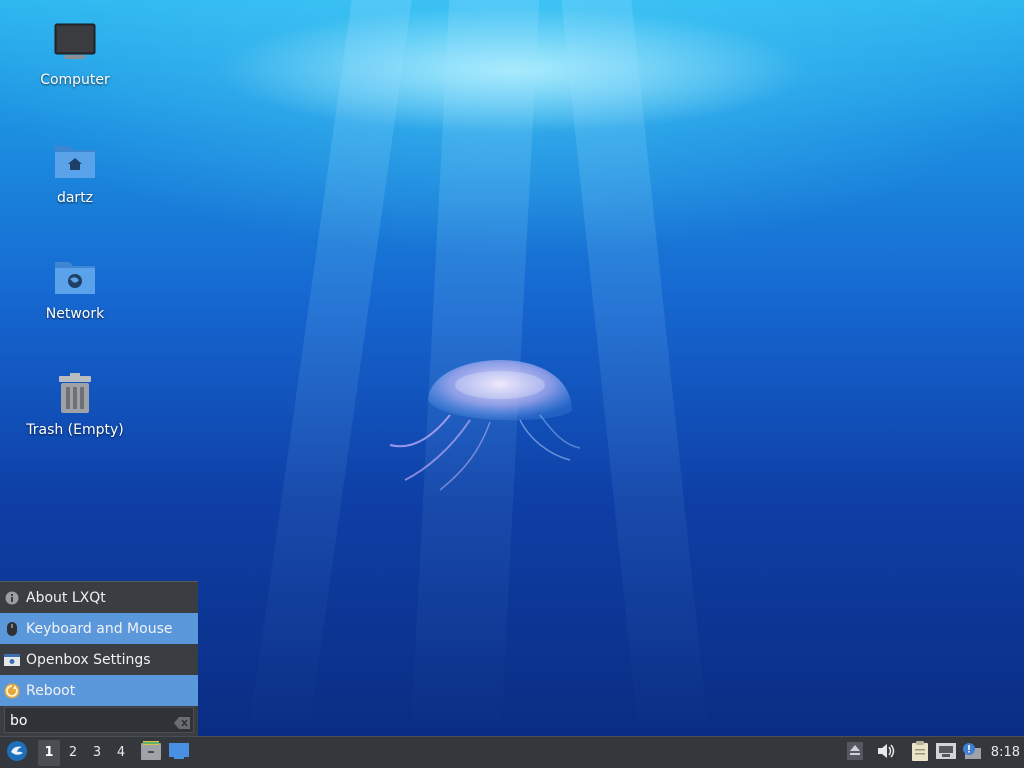 The height and width of the screenshot is (768, 1024). I want to click on menu-item-label: Keyboard and Mouse, so click(99, 628).